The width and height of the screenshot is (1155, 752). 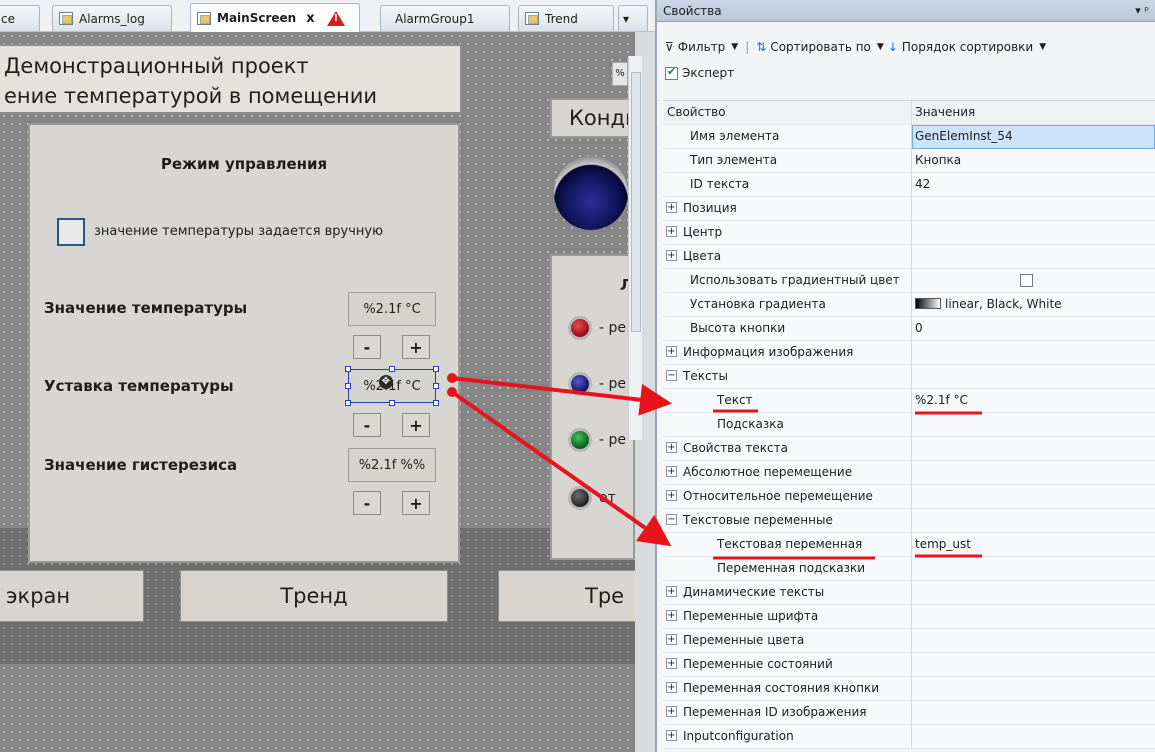 I want to click on move-icon: ✥, so click(x=386, y=382).